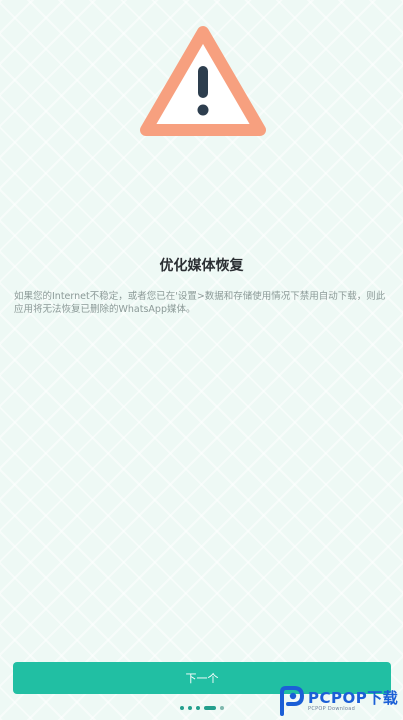  What do you see at coordinates (353, 697) in the screenshot?
I see `watermark-brand: PCPOP下载` at bounding box center [353, 697].